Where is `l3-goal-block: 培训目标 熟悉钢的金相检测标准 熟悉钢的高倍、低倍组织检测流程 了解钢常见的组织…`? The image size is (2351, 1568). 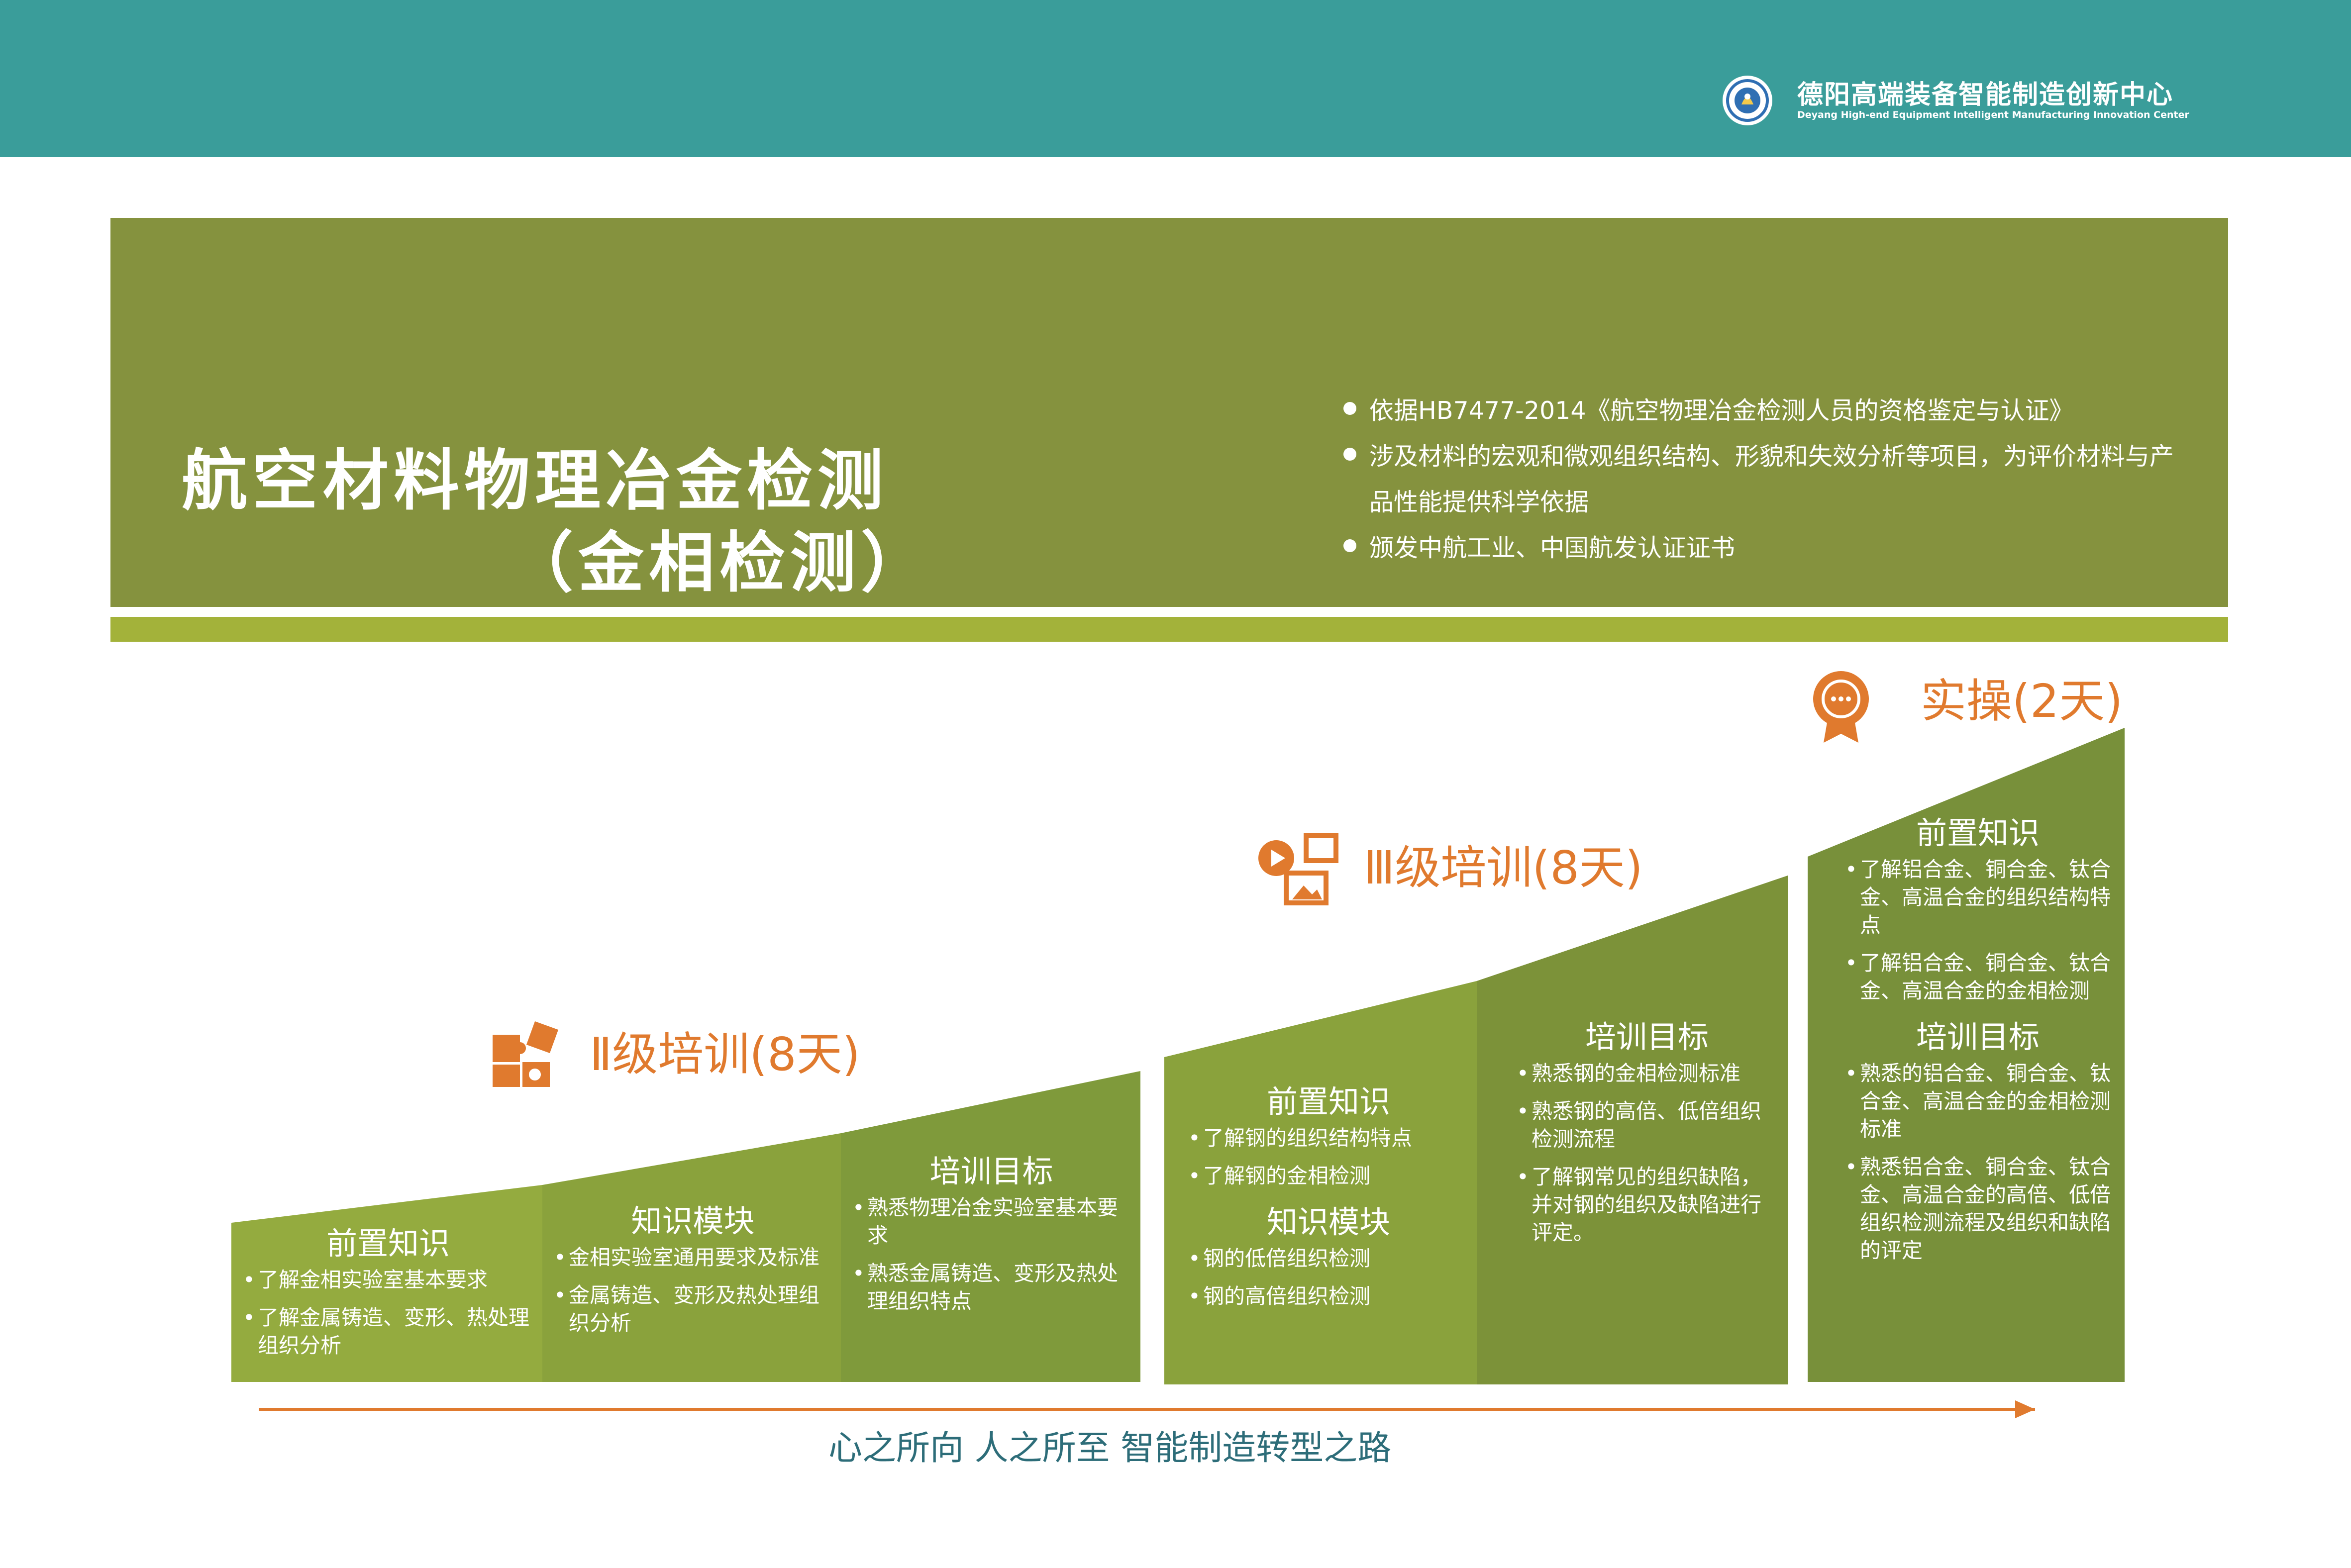 l3-goal-block: 培训目标 熟悉钢的金相检测标准 熟悉钢的高倍、低倍组织检测流程 了解钢常见的组织… is located at coordinates (1647, 1136).